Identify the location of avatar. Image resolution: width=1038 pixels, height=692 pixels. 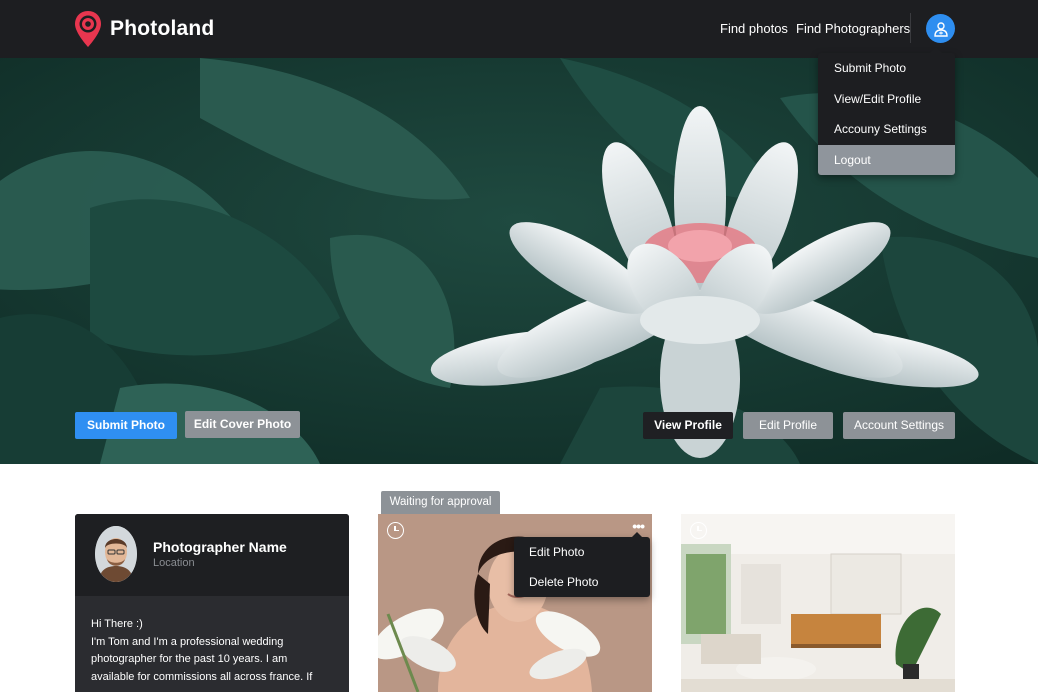
(116, 554).